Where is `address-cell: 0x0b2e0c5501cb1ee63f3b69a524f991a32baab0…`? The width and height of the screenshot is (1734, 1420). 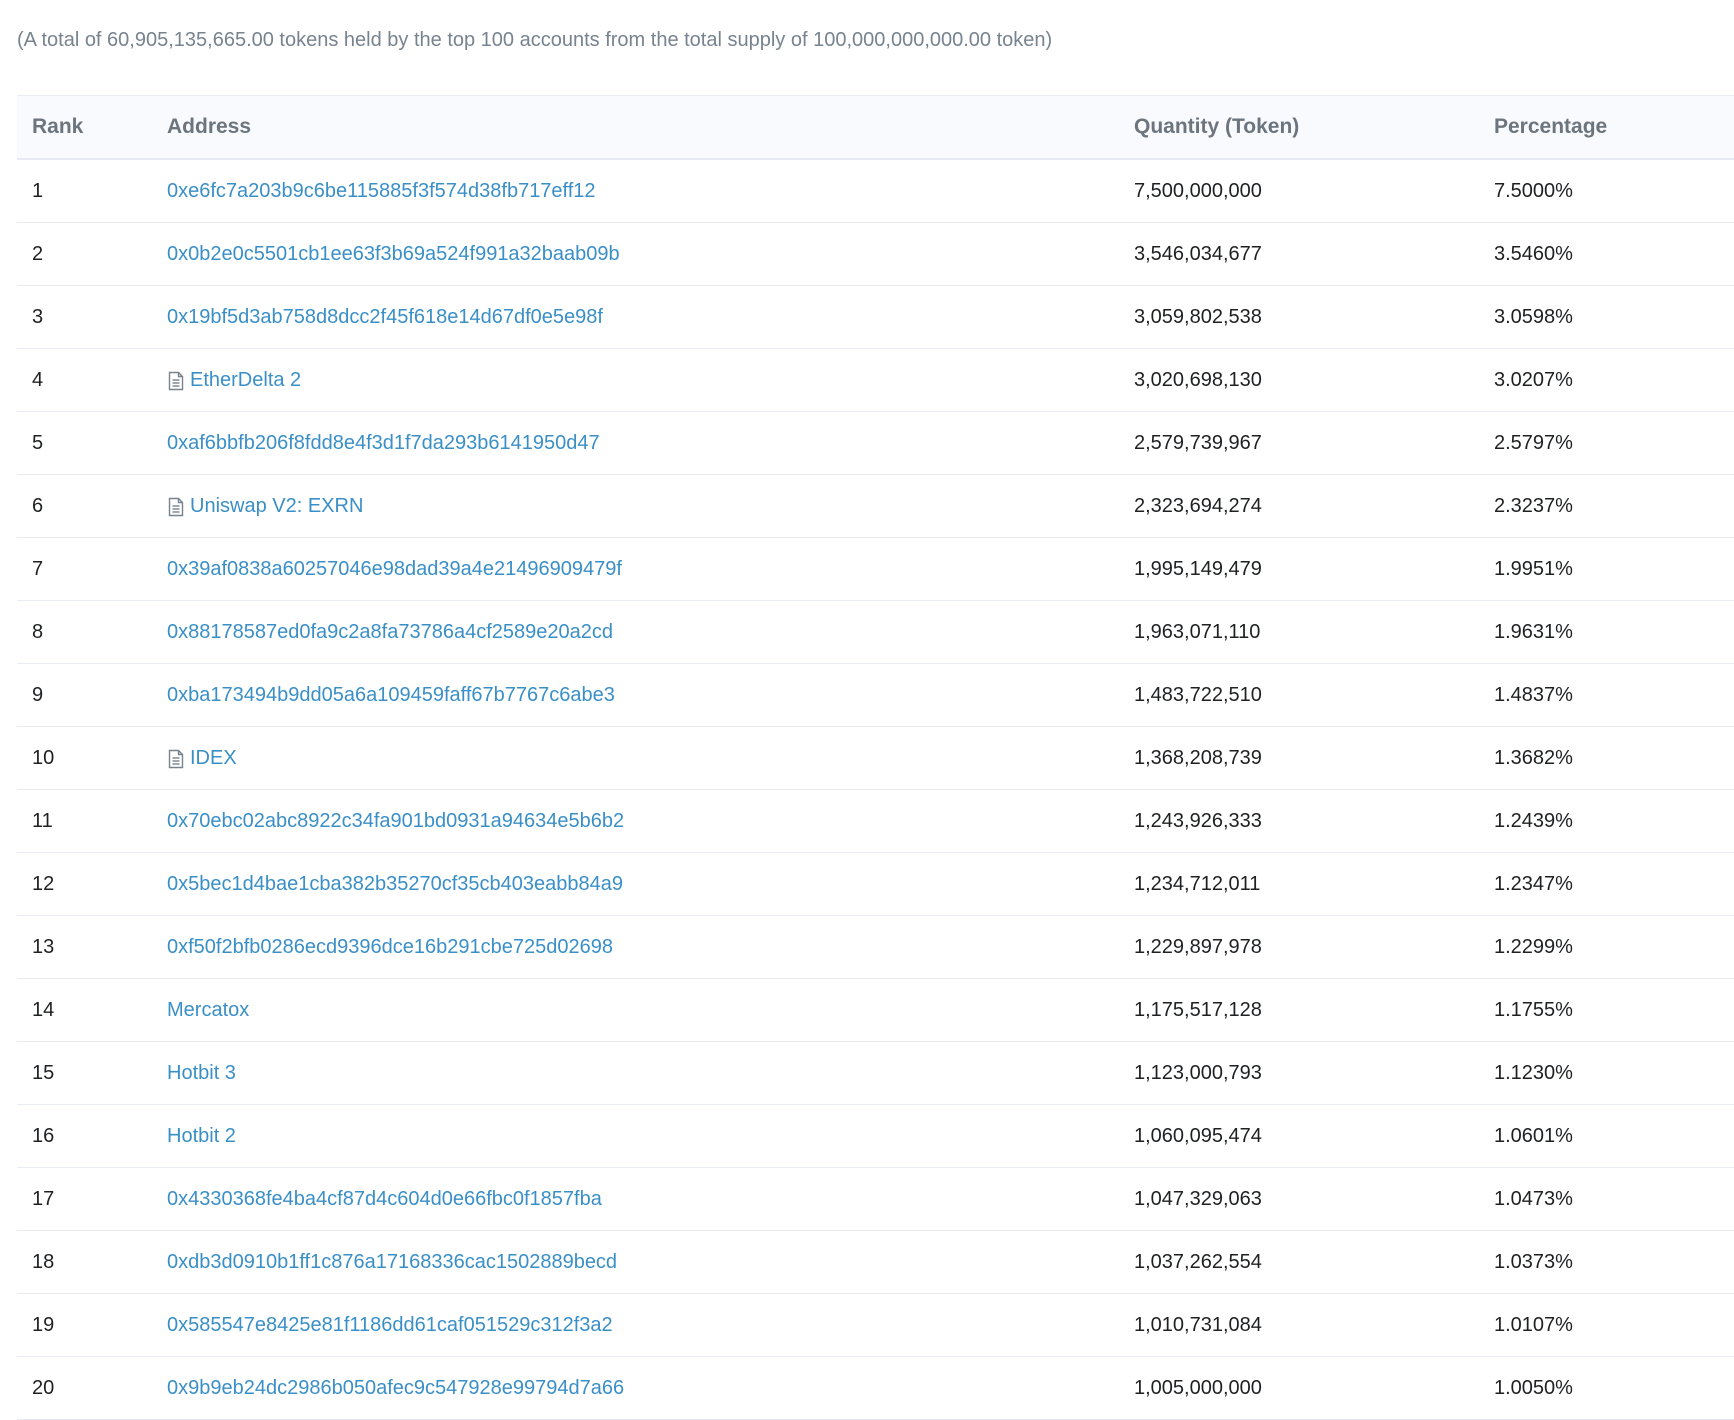
address-cell: 0x0b2e0c5501cb1ee63f3b69a524f991a32baab0… is located at coordinates (650, 254).